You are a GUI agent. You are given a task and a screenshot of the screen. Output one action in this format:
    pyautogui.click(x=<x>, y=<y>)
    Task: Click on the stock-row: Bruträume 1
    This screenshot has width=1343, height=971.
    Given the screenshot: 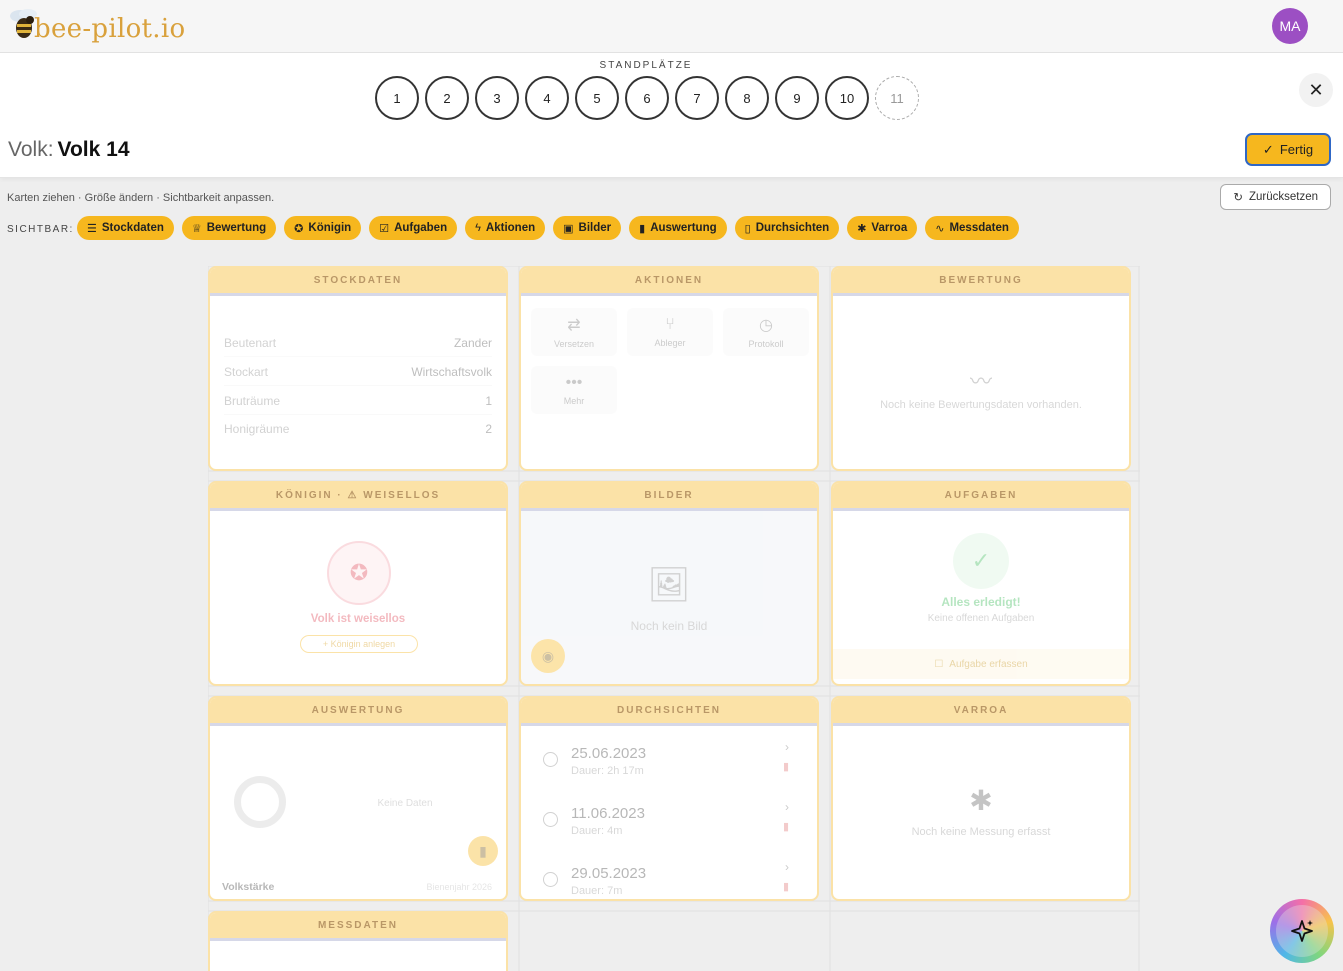 What is the action you would take?
    pyautogui.click(x=358, y=404)
    